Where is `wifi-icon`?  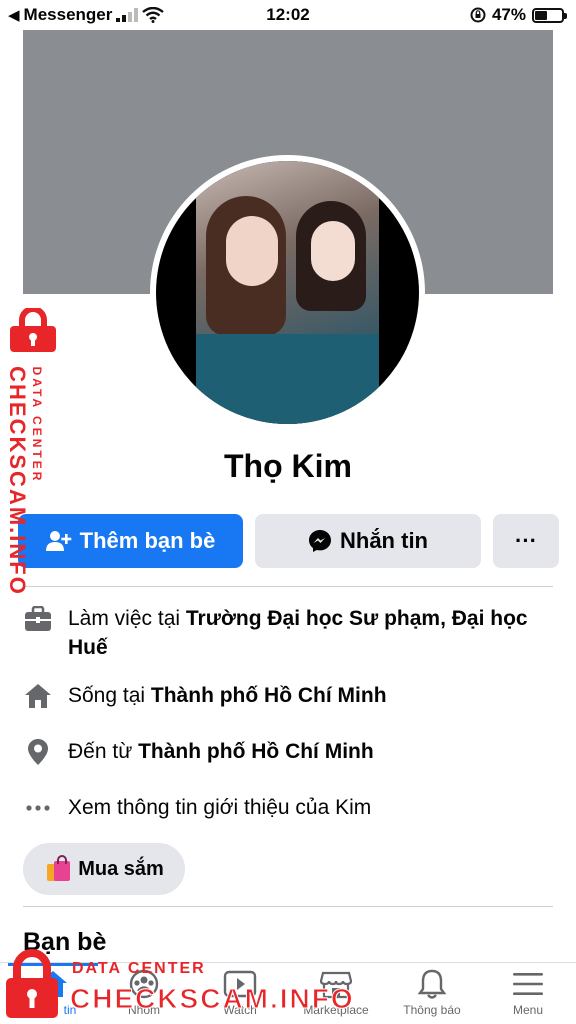 wifi-icon is located at coordinates (153, 15).